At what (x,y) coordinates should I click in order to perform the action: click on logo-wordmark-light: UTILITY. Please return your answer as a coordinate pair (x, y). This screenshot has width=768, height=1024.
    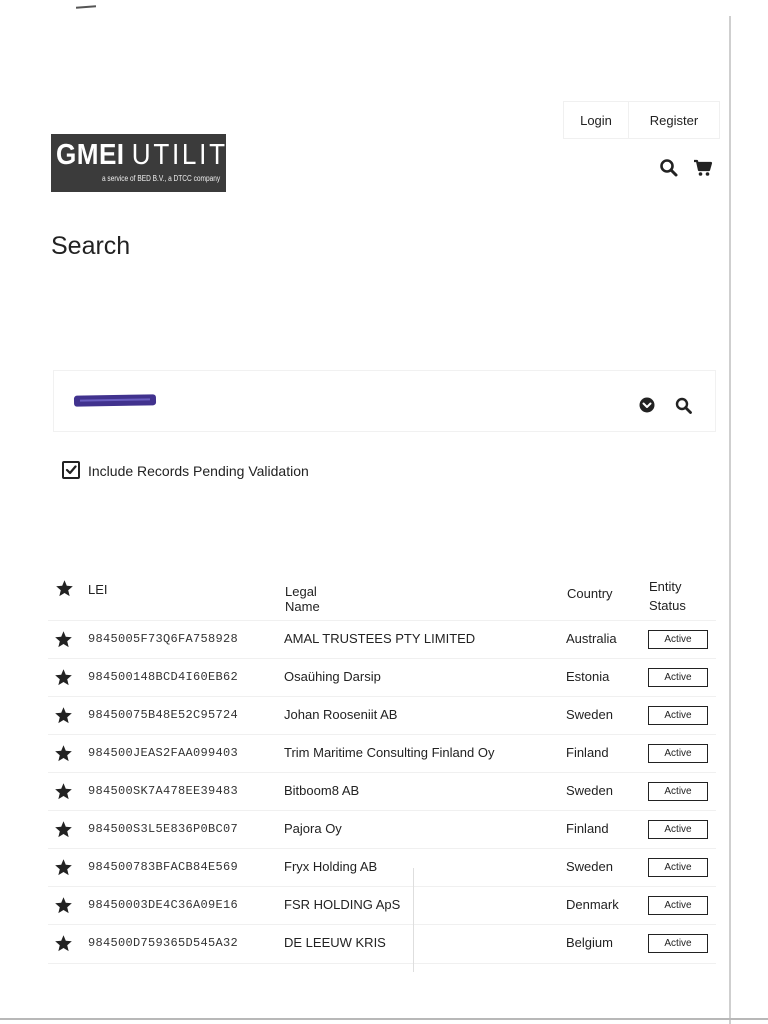
    Looking at the image, I should click on (189, 155).